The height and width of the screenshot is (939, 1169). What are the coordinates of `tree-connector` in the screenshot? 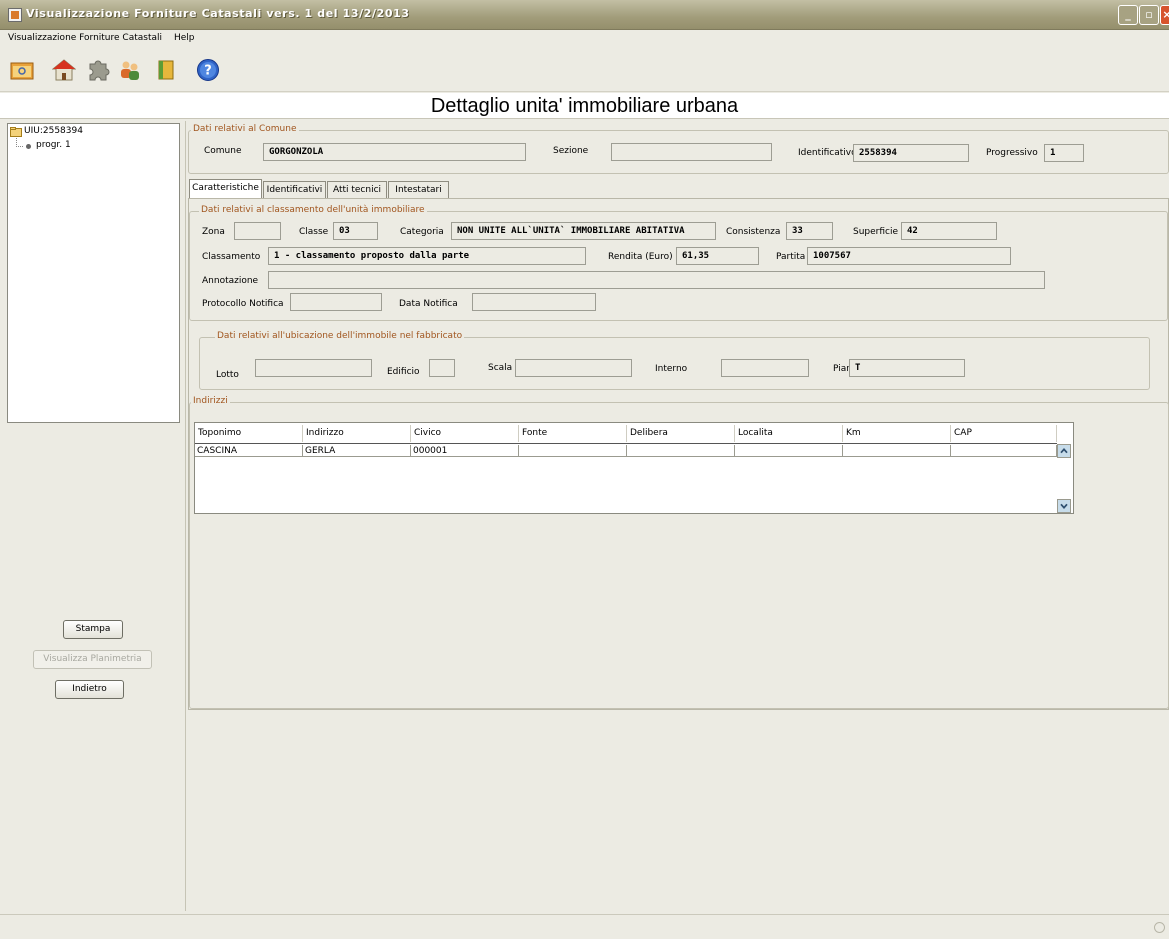 It's located at (19, 146).